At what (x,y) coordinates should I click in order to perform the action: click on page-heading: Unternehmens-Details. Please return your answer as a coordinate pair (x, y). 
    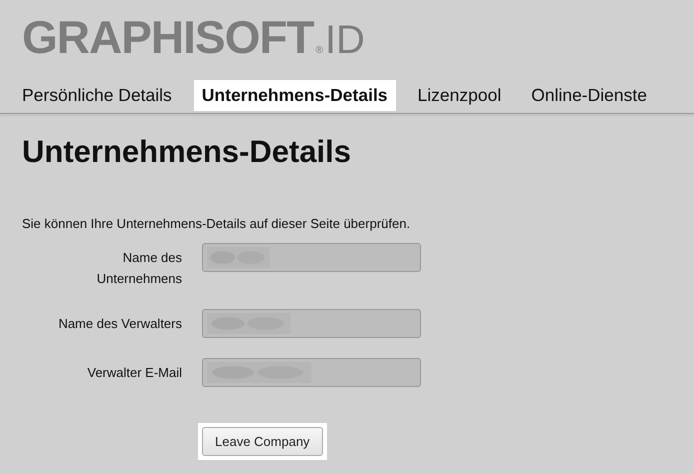
    Looking at the image, I should click on (187, 152).